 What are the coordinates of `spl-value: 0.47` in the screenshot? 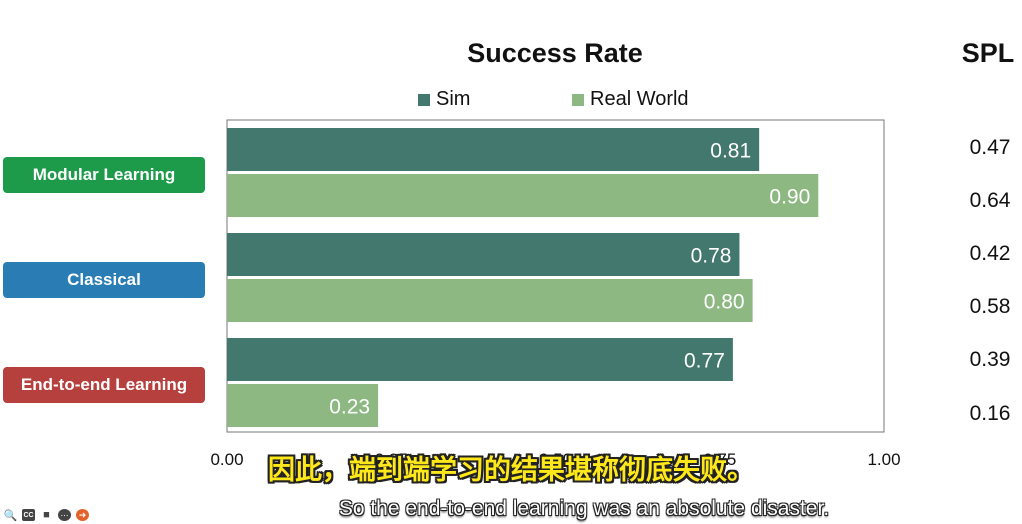 It's located at (990, 147).